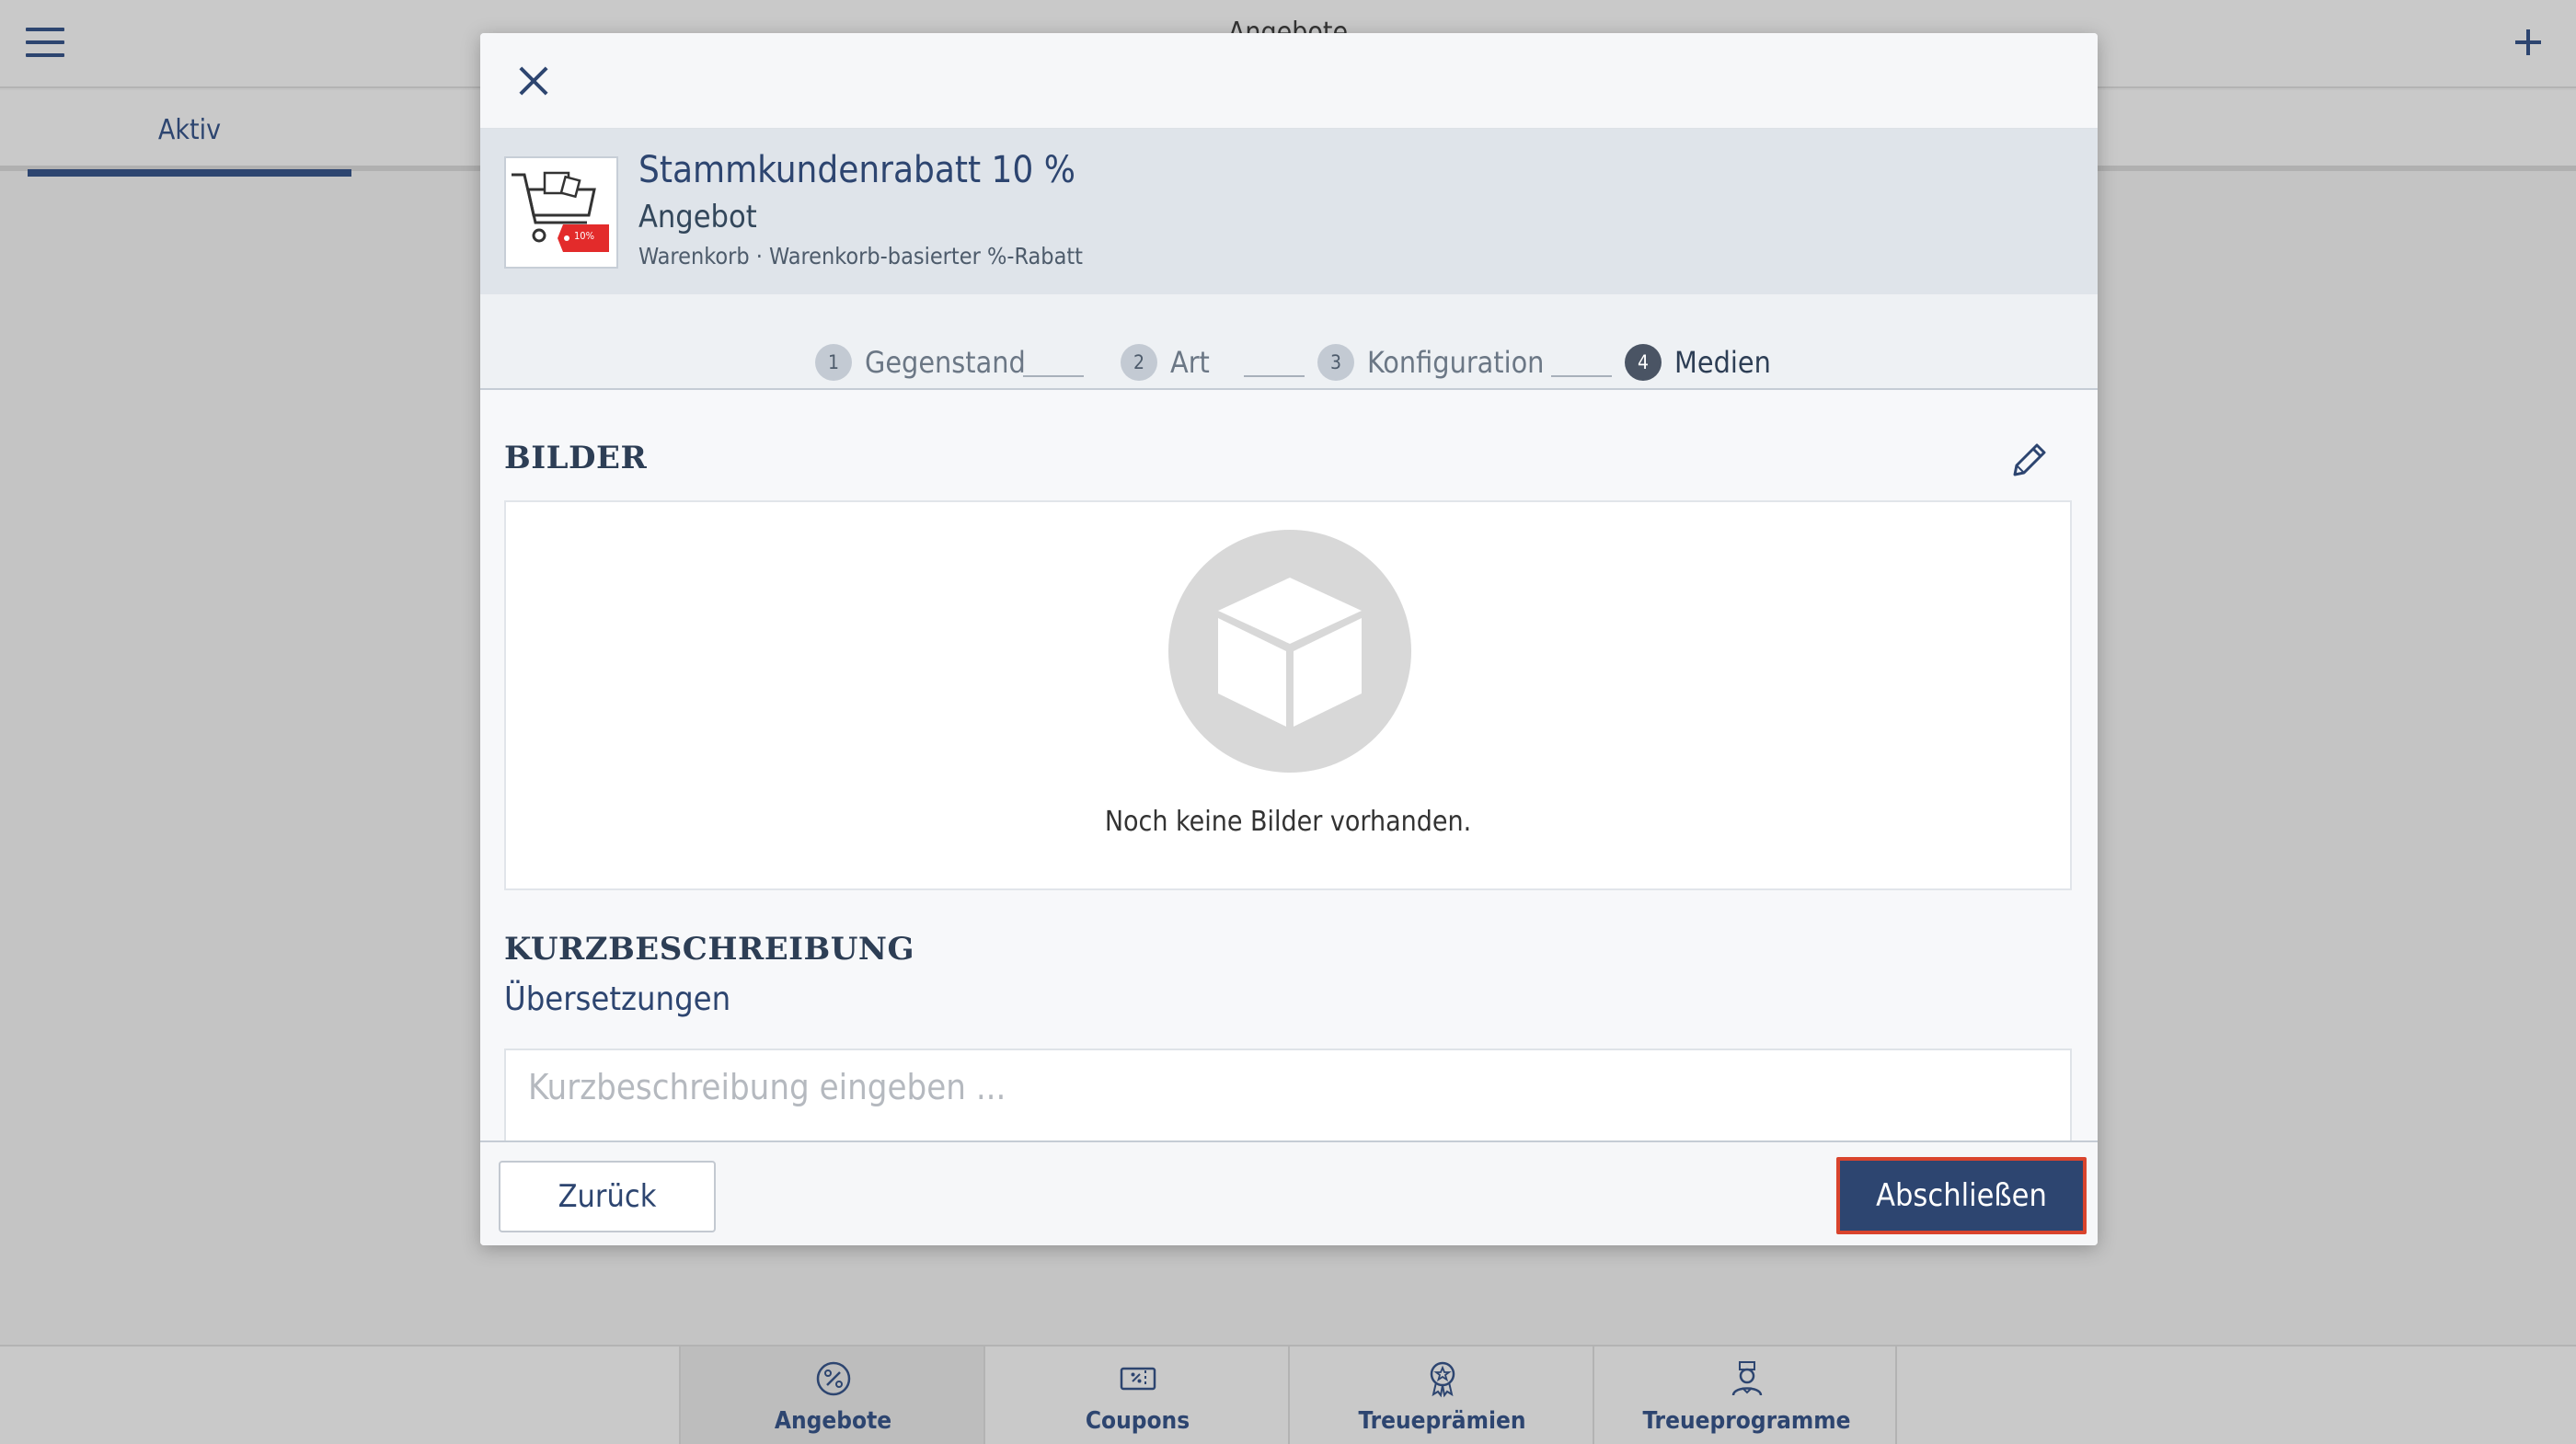 The height and width of the screenshot is (1444, 2576). What do you see at coordinates (533, 81) in the screenshot?
I see `close-icon` at bounding box center [533, 81].